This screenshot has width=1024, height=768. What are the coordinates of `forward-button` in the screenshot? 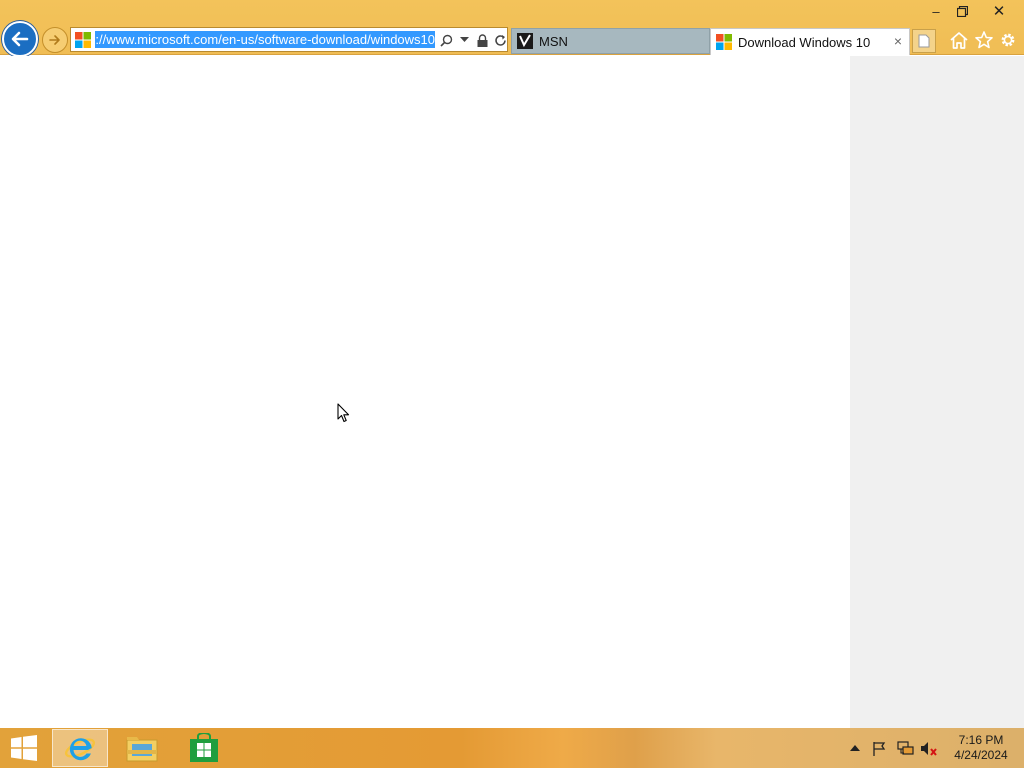 It's located at (55, 40).